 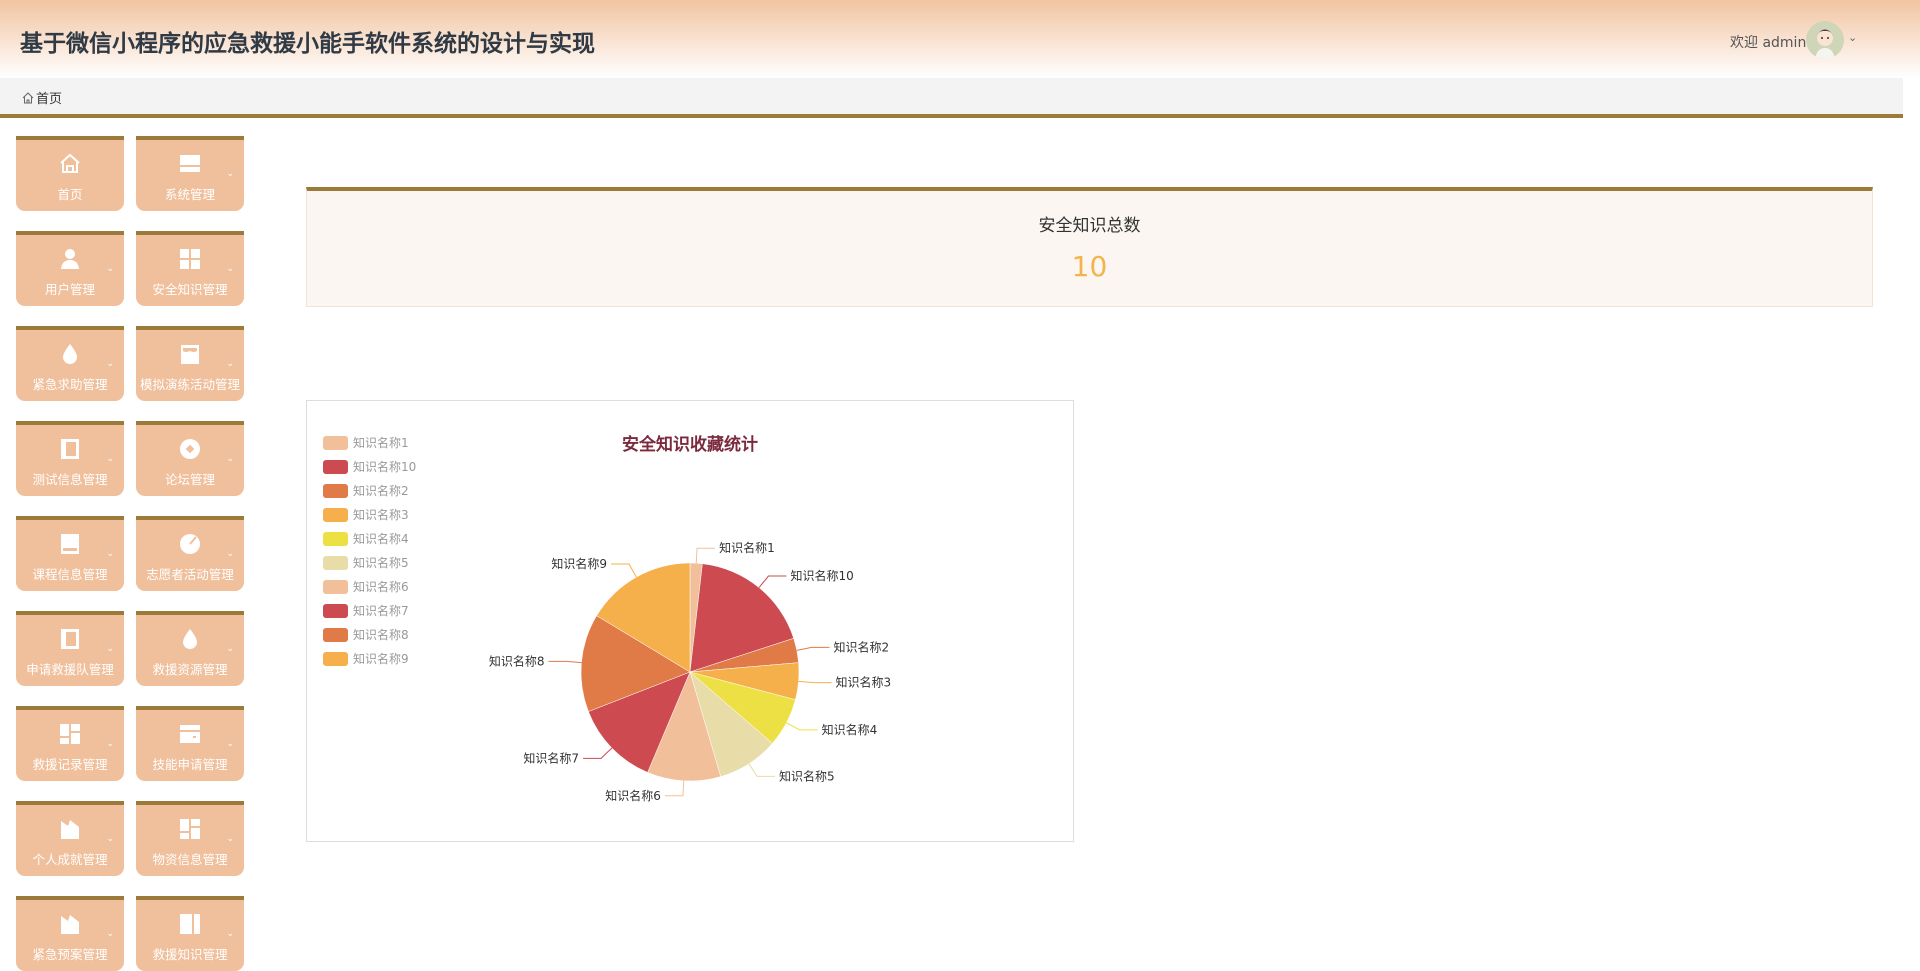 I want to click on sidebar-item-16: 物资信息管理 ⌄, so click(x=190, y=838).